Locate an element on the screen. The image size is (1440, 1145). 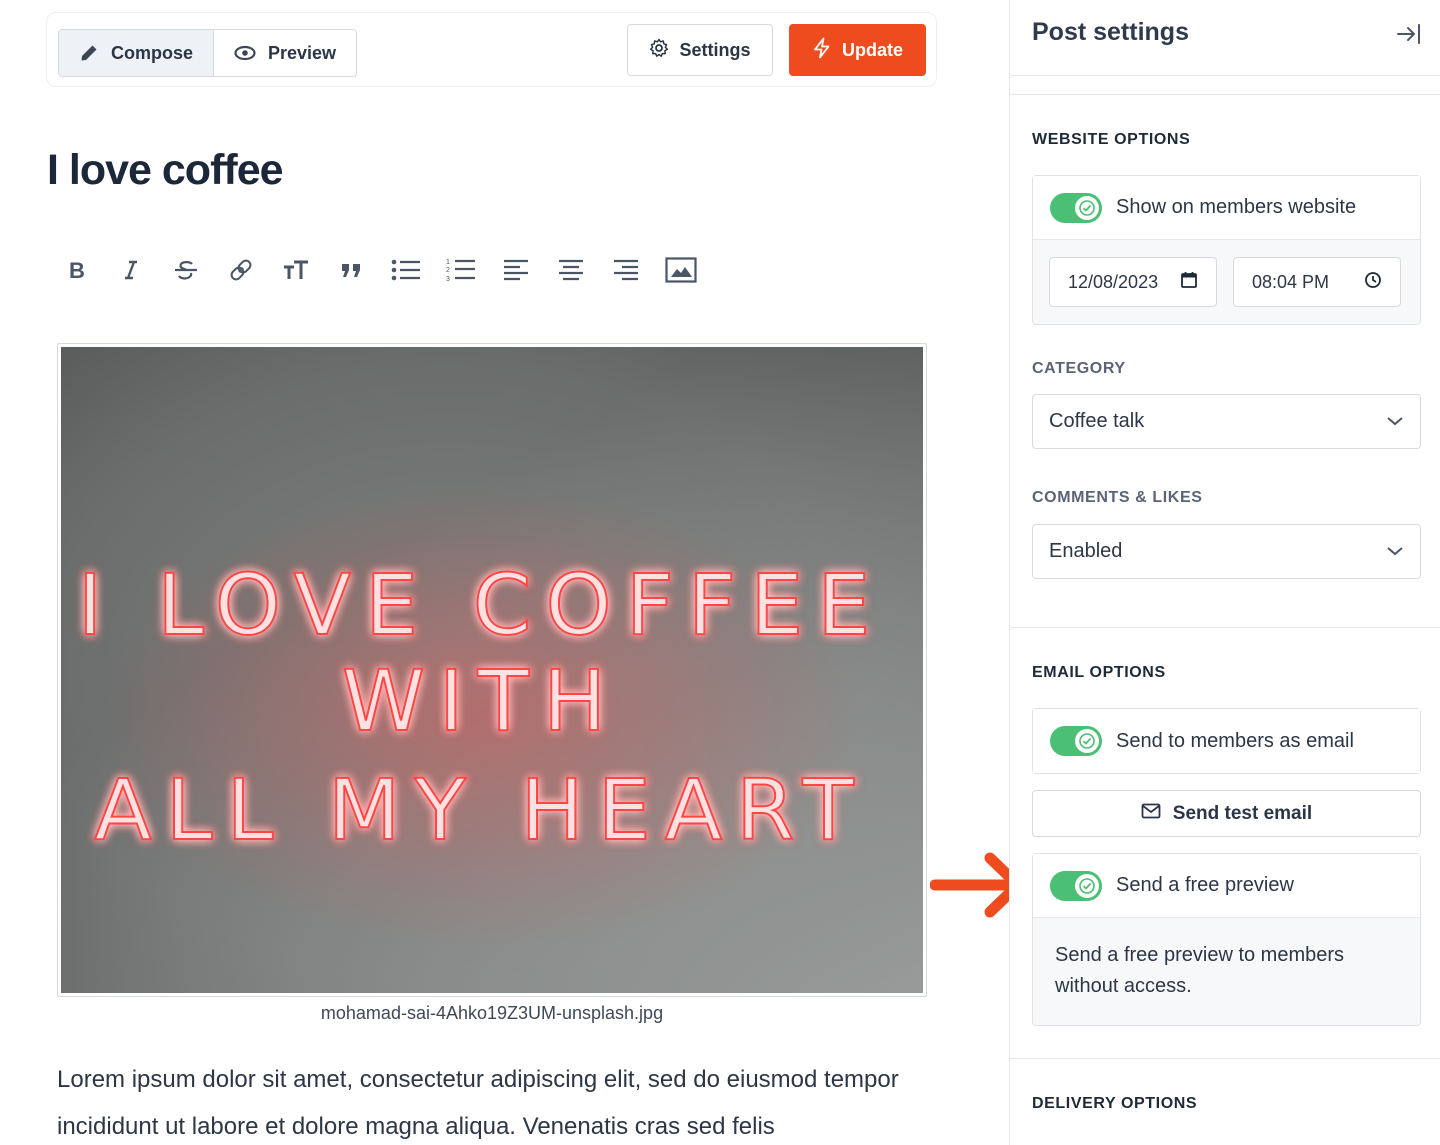
sidebar-header: Post settings is located at coordinates (1225, 38).